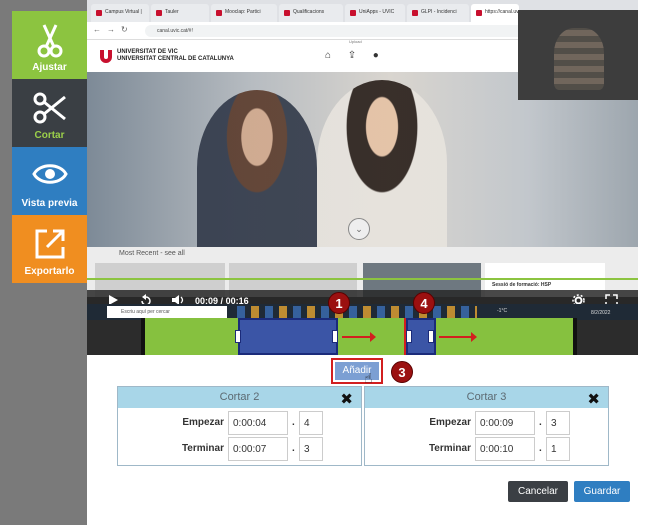  What do you see at coordinates (362, 279) in the screenshot?
I see `progress-line` at bounding box center [362, 279].